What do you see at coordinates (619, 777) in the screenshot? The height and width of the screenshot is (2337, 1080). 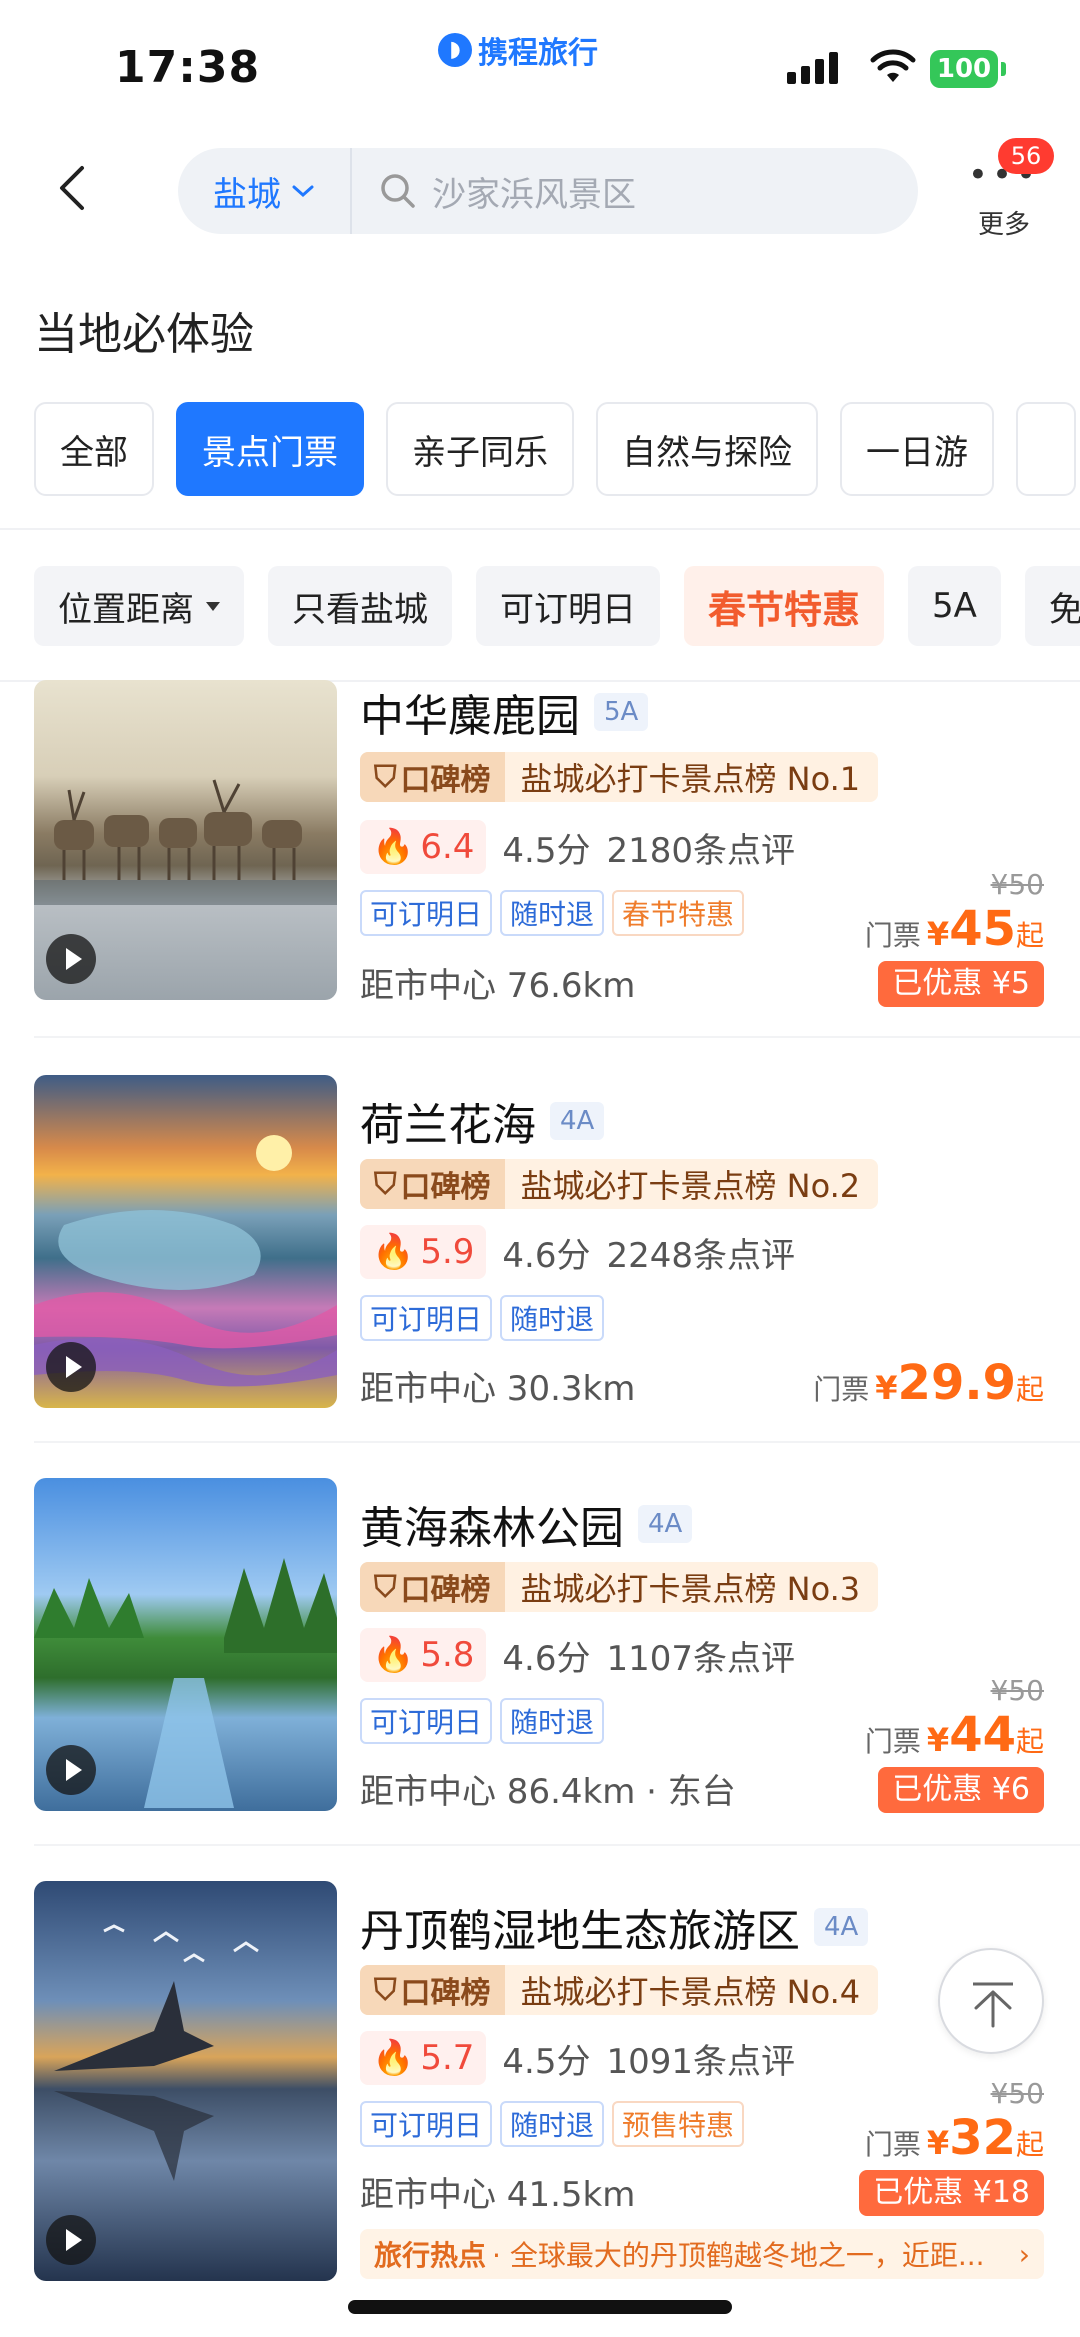 I see `ranking-badge: ⛉ 口碑榜 盐城必打卡景点榜 No.1` at bounding box center [619, 777].